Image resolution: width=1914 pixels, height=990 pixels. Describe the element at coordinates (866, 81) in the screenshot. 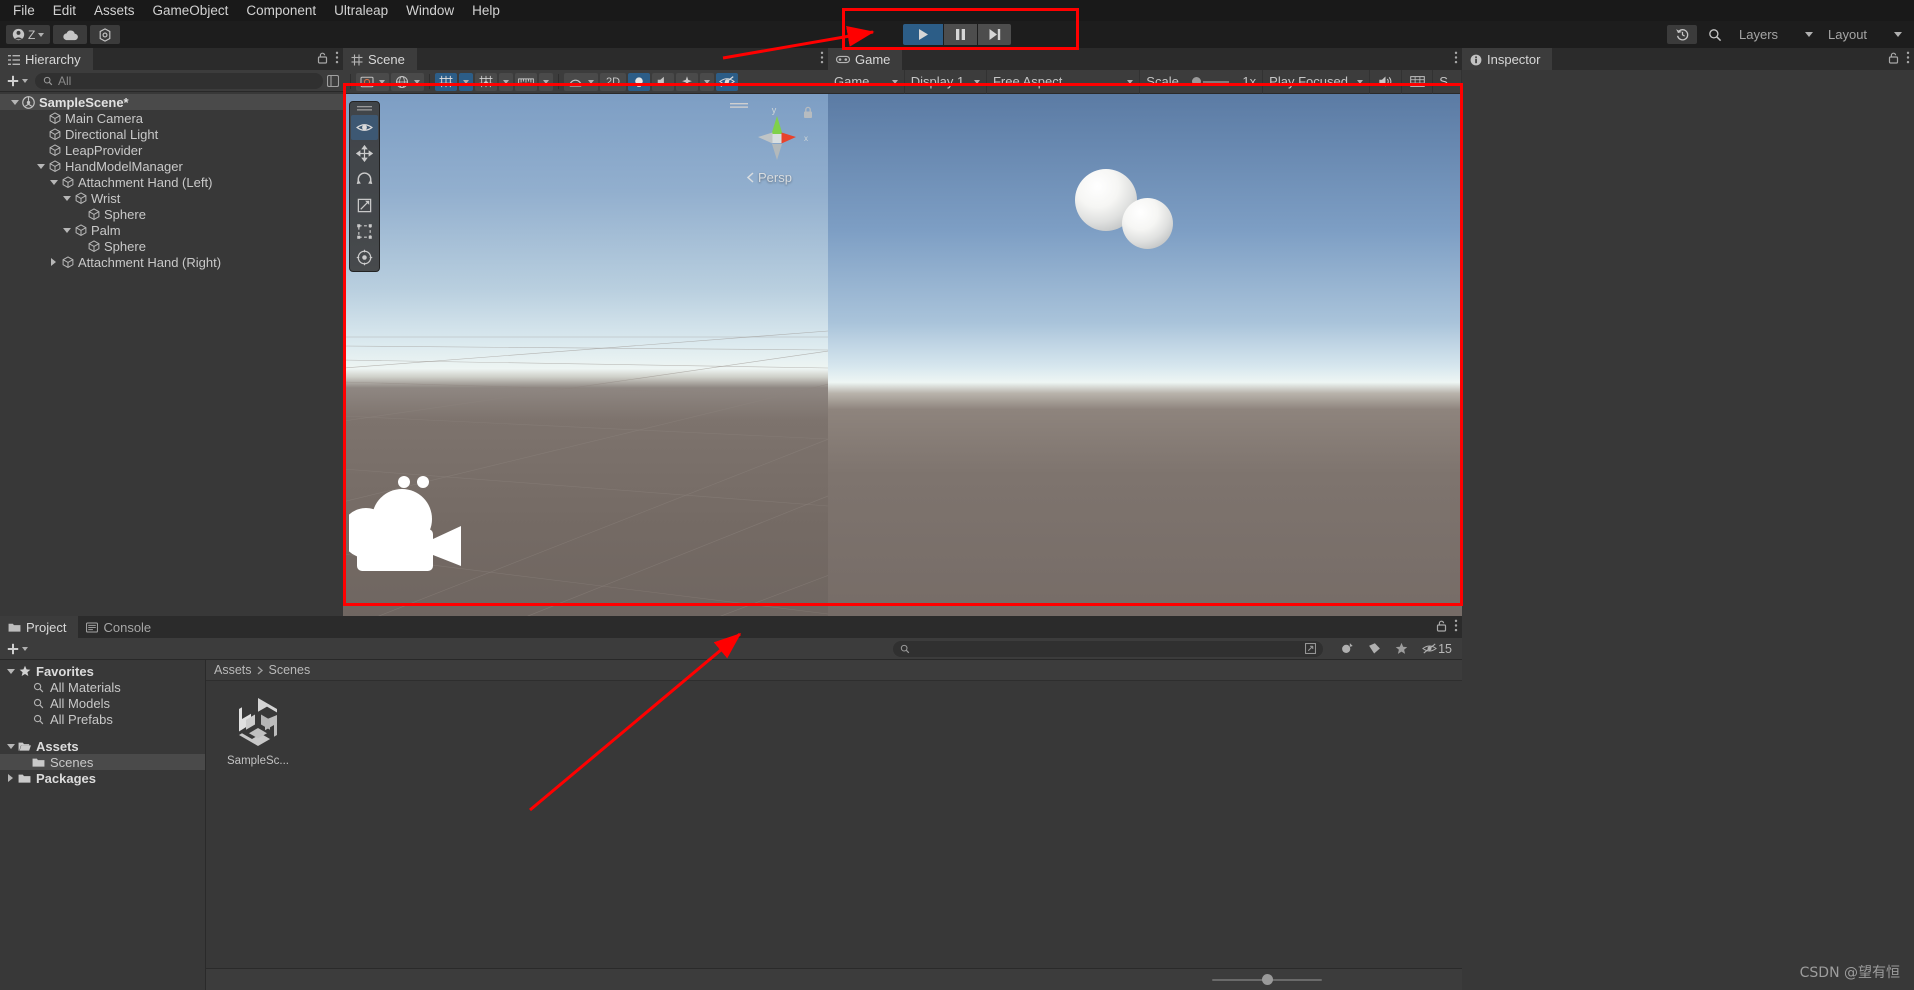

I see `game-mode-dropdown: Game` at that location.